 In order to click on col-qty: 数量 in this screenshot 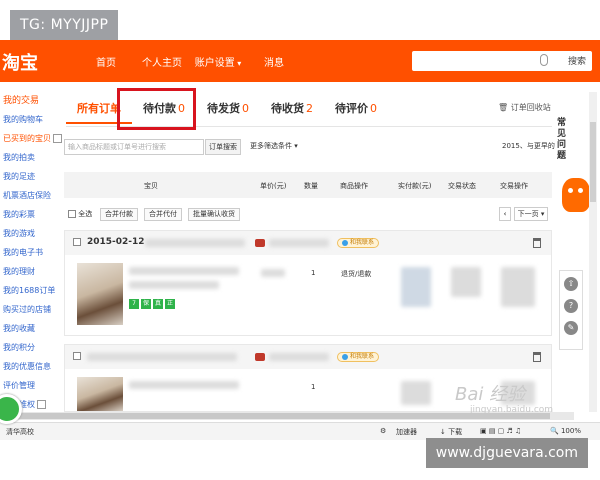, I will do `click(311, 186)`.